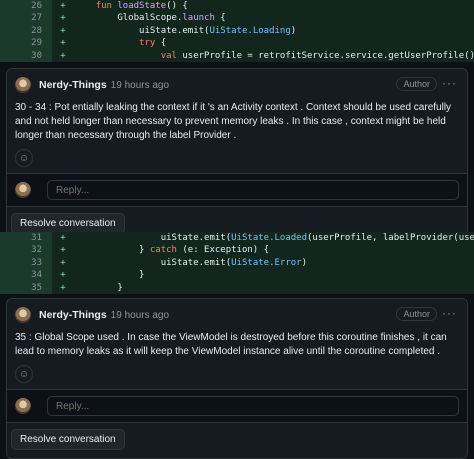  I want to click on code-token: (e: Exception) {, so click(223, 250).